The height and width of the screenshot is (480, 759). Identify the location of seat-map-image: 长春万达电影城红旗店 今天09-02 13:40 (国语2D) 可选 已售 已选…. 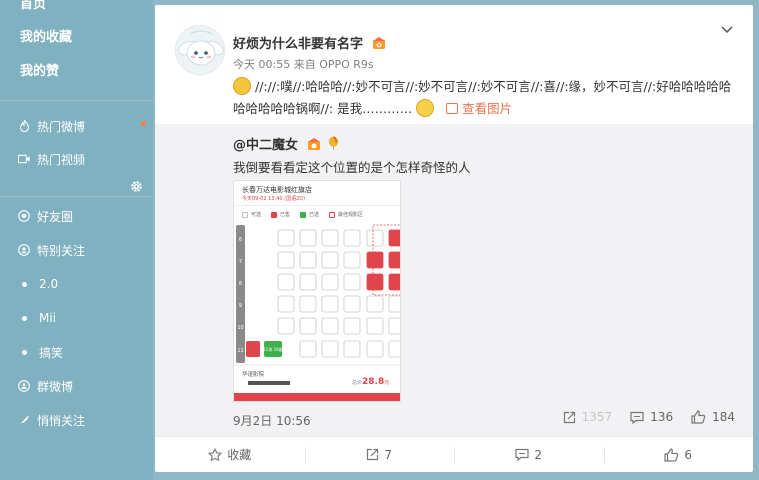
(317, 291).